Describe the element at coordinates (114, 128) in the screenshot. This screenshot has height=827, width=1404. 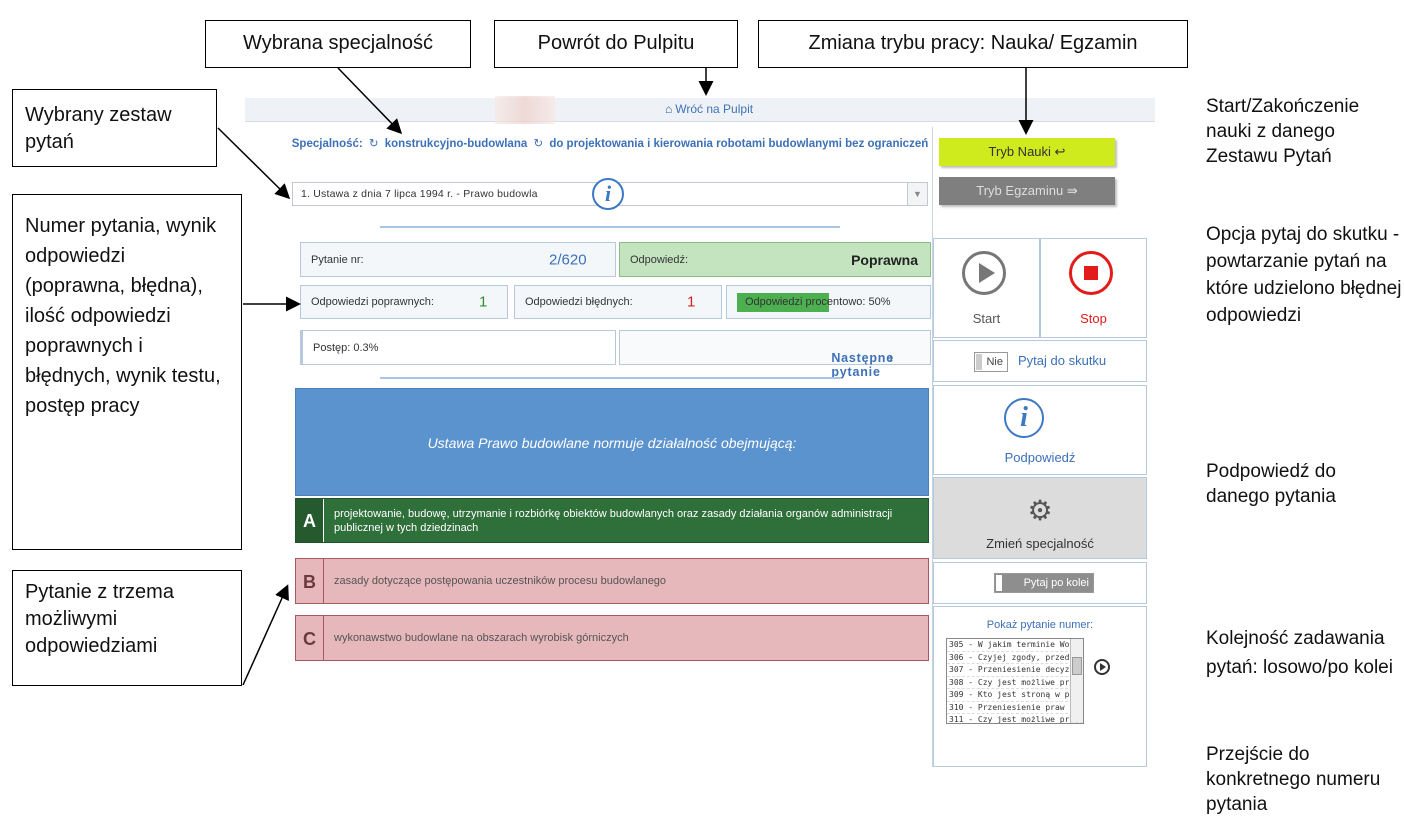
I see `note-selected-set: Wybrany zestaw pytań` at that location.